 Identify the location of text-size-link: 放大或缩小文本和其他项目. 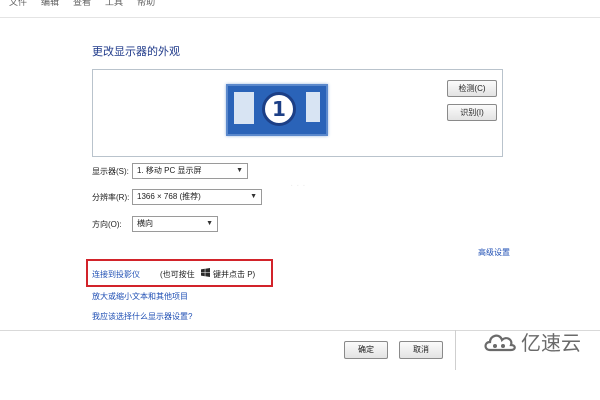
(140, 296).